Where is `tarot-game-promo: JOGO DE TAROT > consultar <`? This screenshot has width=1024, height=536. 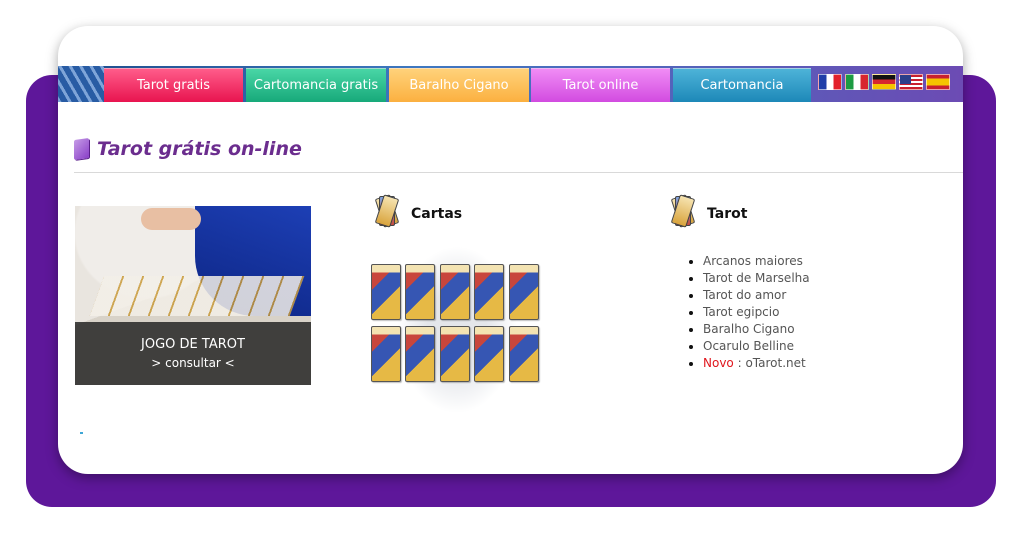
tarot-game-promo: JOGO DE TAROT > consultar < is located at coordinates (193, 295).